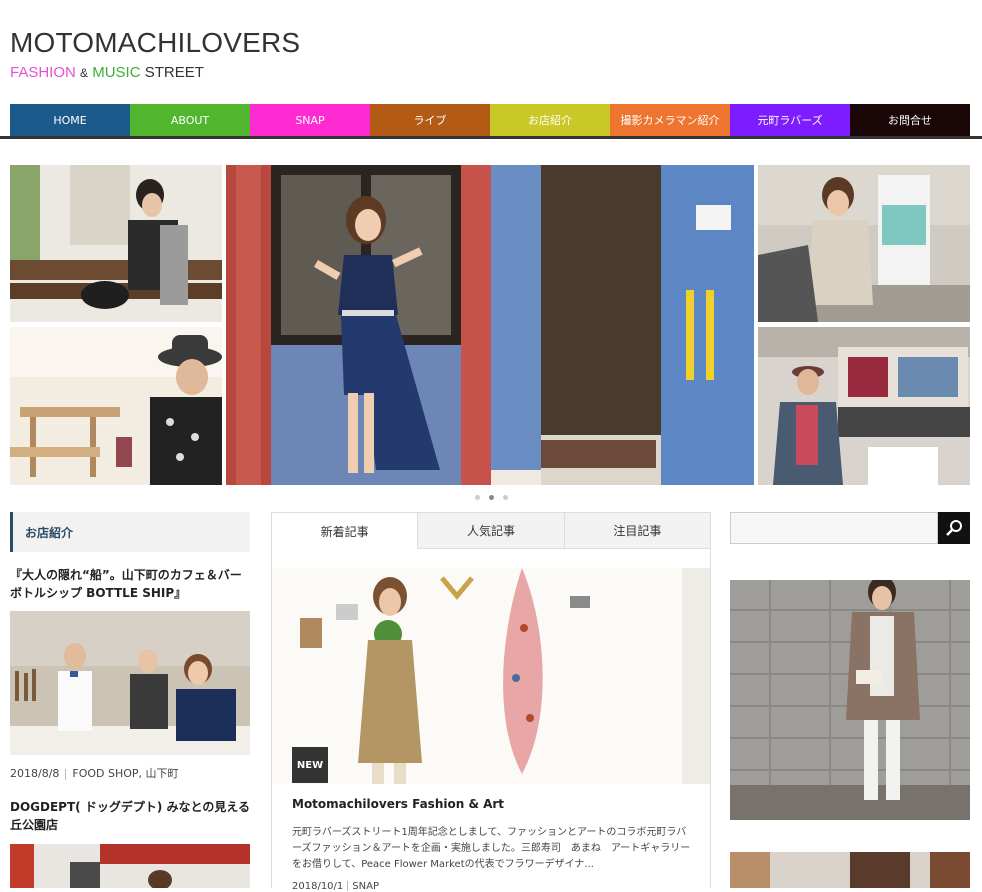  I want to click on new-badge: NEW, so click(310, 765).